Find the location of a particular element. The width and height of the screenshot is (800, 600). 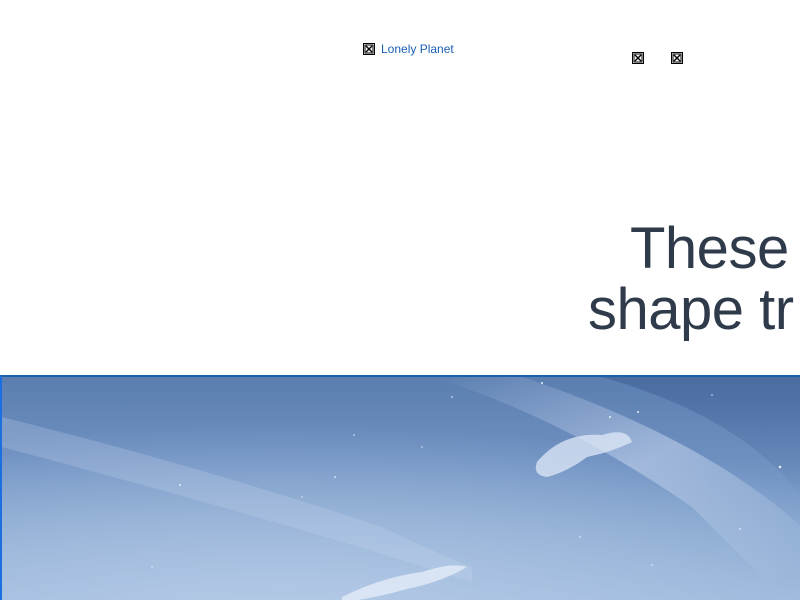

logo-link: Lonely Planet is located at coordinates (408, 49).